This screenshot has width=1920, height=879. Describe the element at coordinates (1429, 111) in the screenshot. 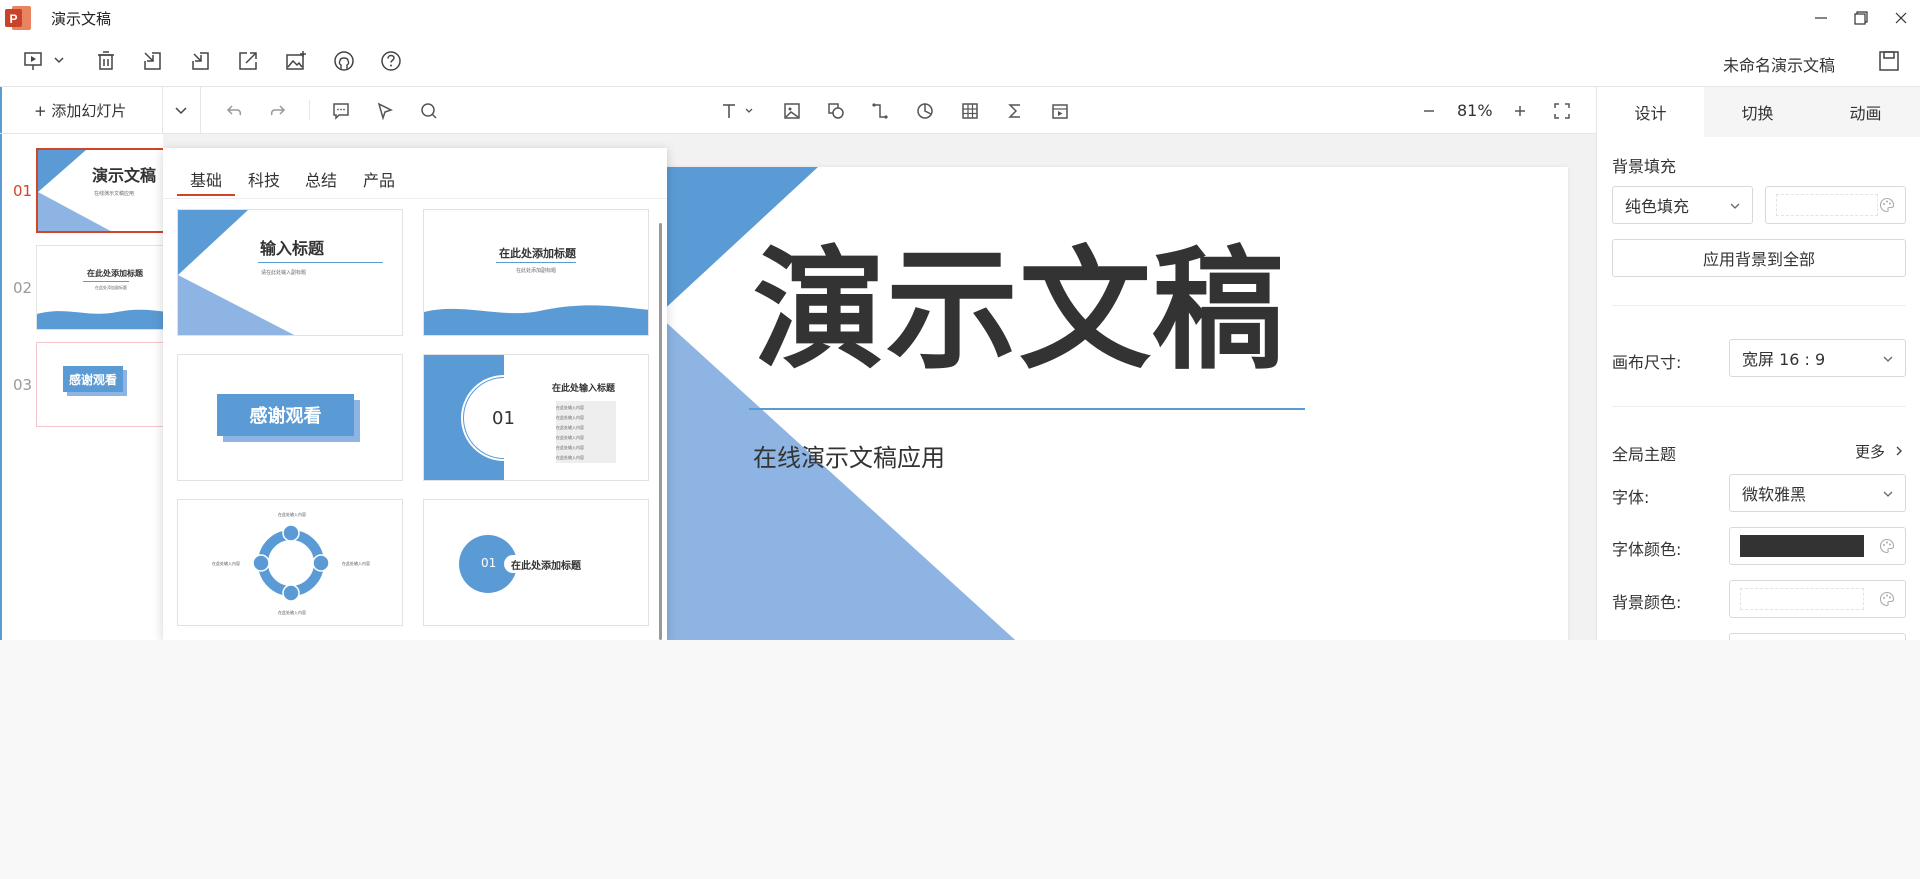

I see `zoom-out-button` at that location.